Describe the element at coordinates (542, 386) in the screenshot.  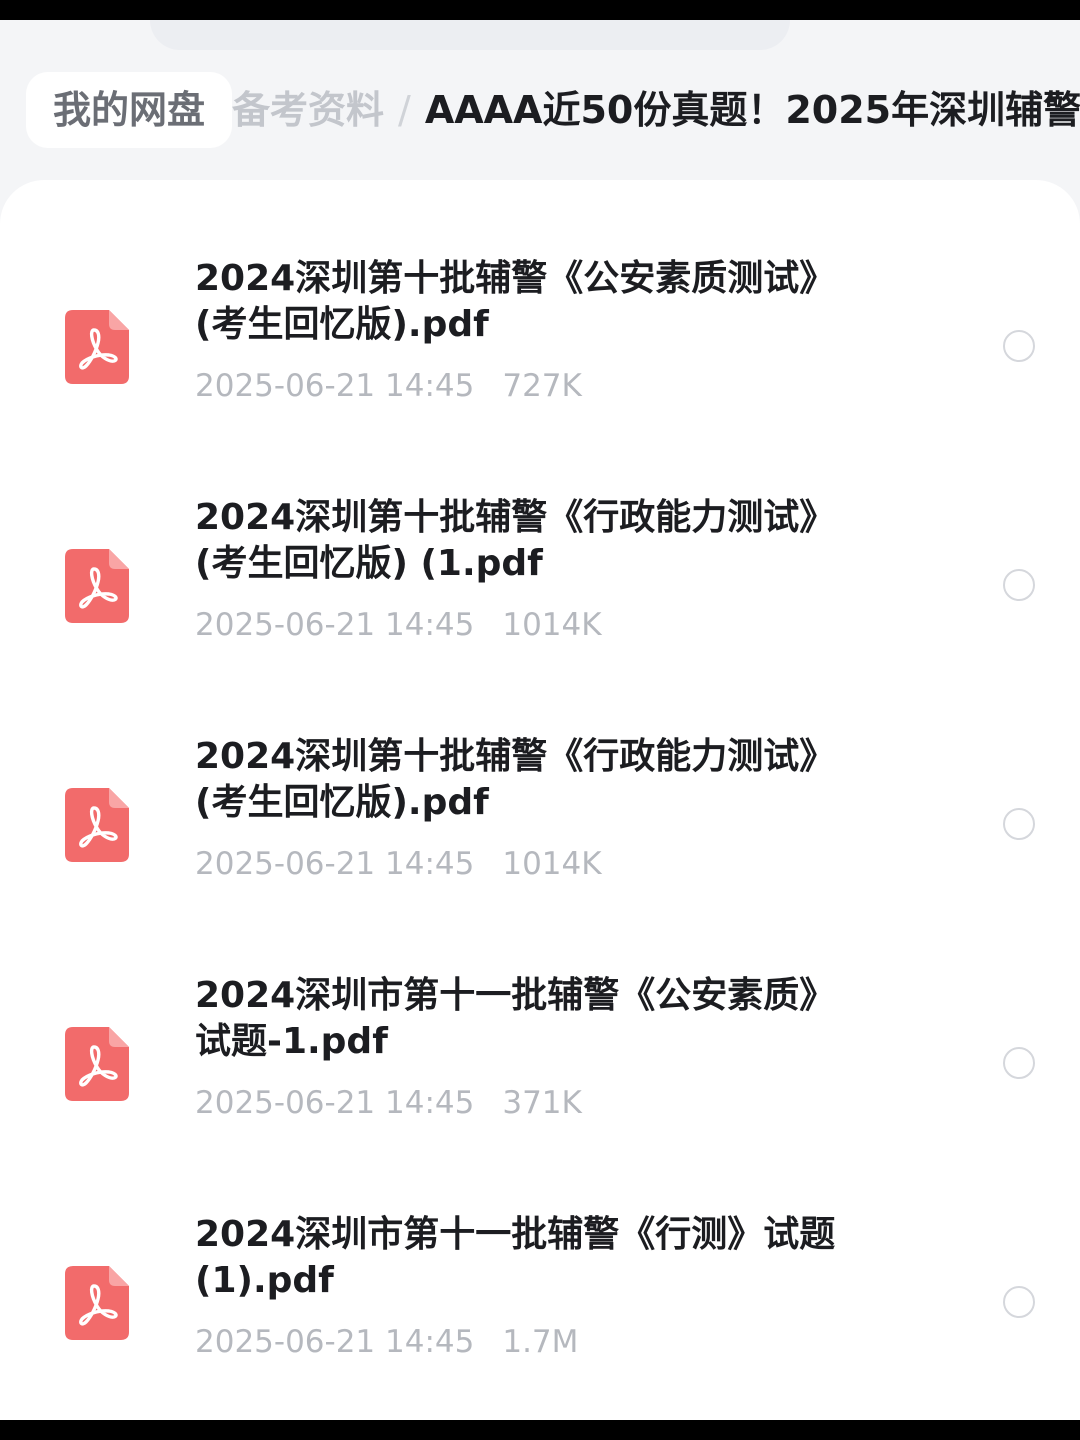
I see `file-size: 727K` at that location.